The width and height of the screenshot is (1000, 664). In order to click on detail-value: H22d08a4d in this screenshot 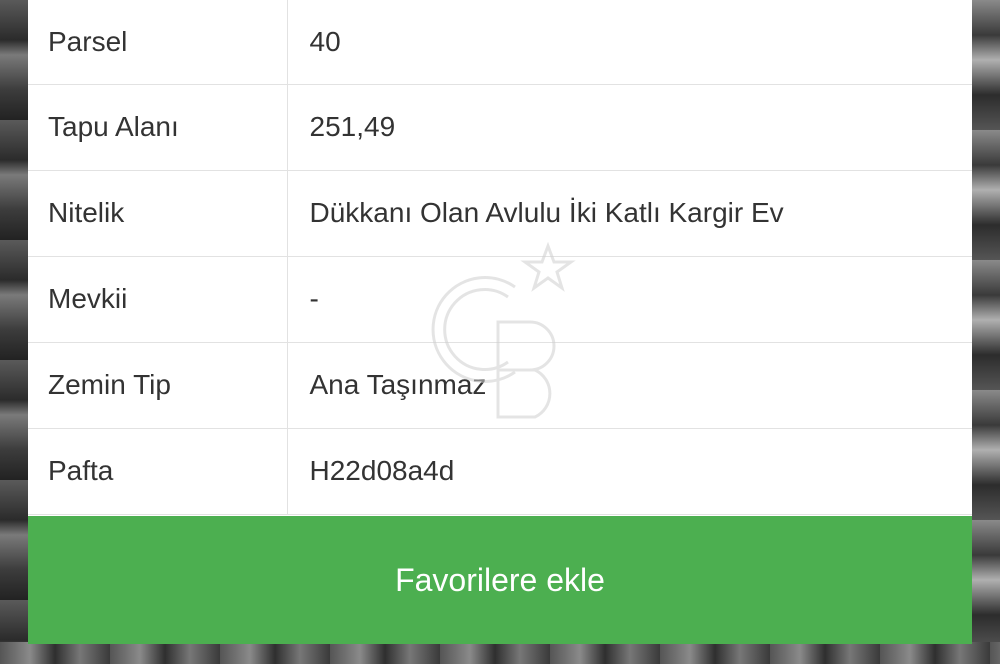, I will do `click(629, 471)`.